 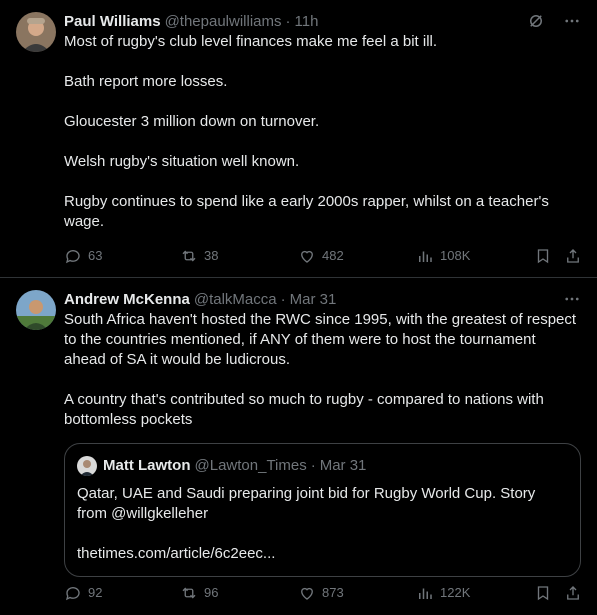 What do you see at coordinates (83, 256) in the screenshot?
I see `reply-button: 63` at bounding box center [83, 256].